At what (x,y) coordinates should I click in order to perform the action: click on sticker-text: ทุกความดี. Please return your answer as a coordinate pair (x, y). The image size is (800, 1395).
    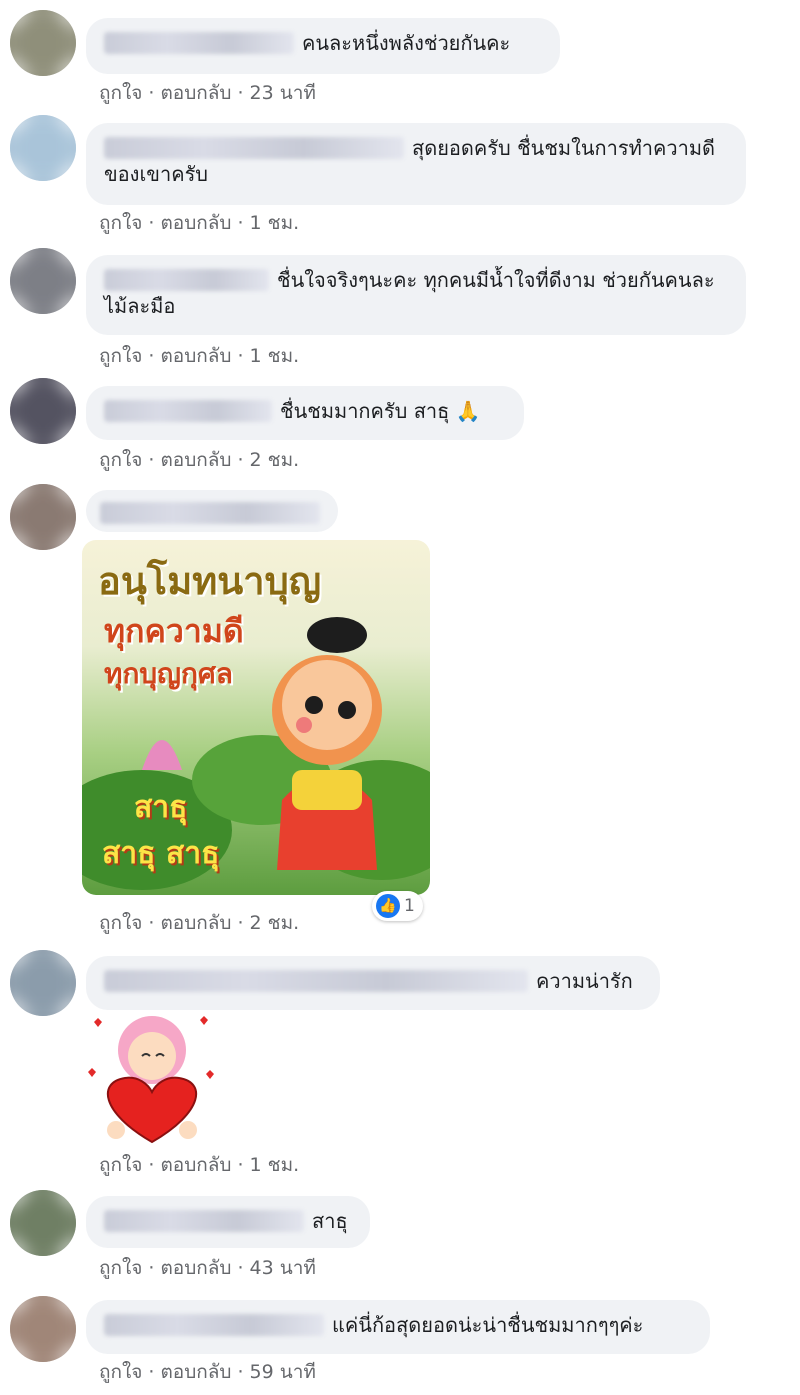
    Looking at the image, I should click on (174, 631).